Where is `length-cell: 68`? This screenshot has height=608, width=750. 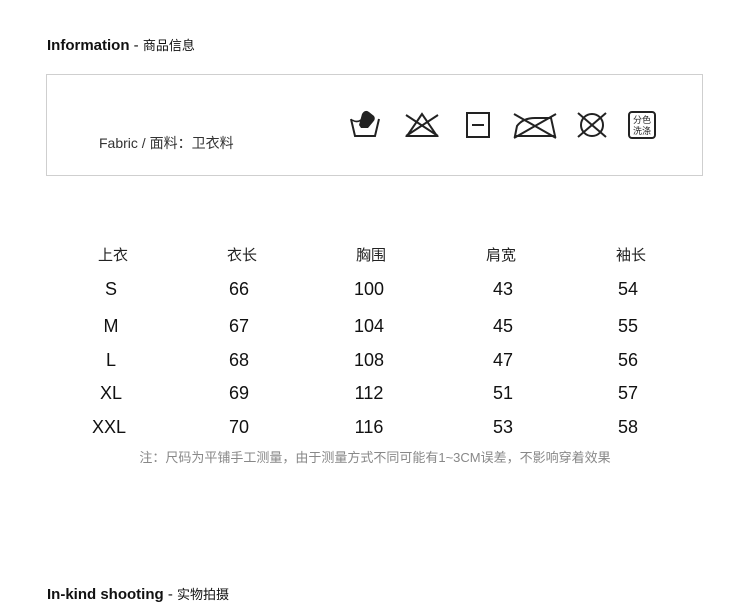
length-cell: 68 is located at coordinates (239, 360).